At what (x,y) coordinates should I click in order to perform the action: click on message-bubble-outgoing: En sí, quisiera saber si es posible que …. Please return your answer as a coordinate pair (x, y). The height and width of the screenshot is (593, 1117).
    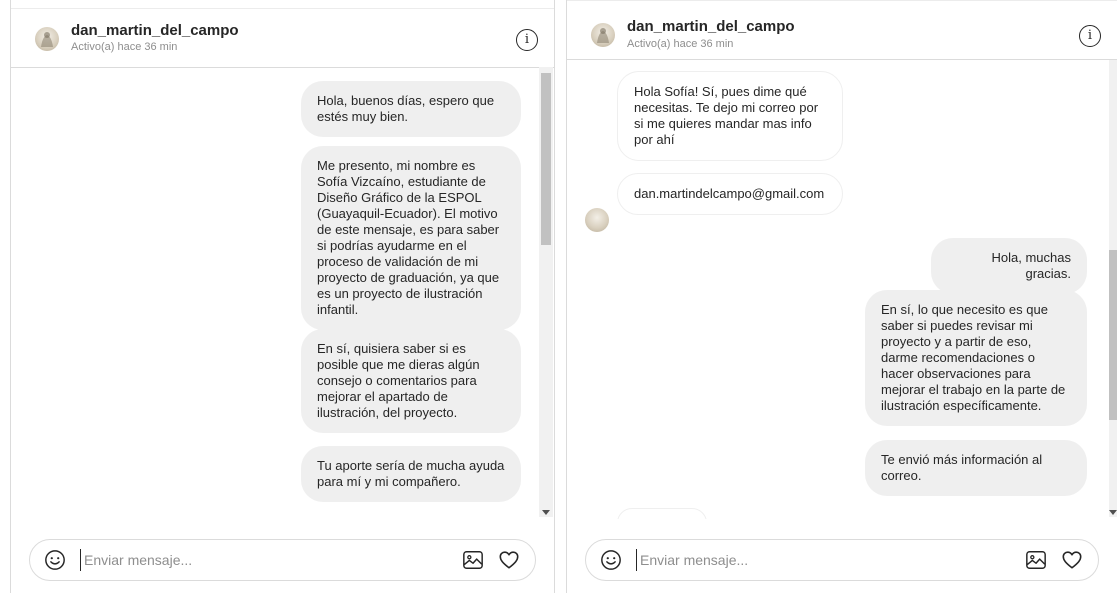
    Looking at the image, I should click on (411, 381).